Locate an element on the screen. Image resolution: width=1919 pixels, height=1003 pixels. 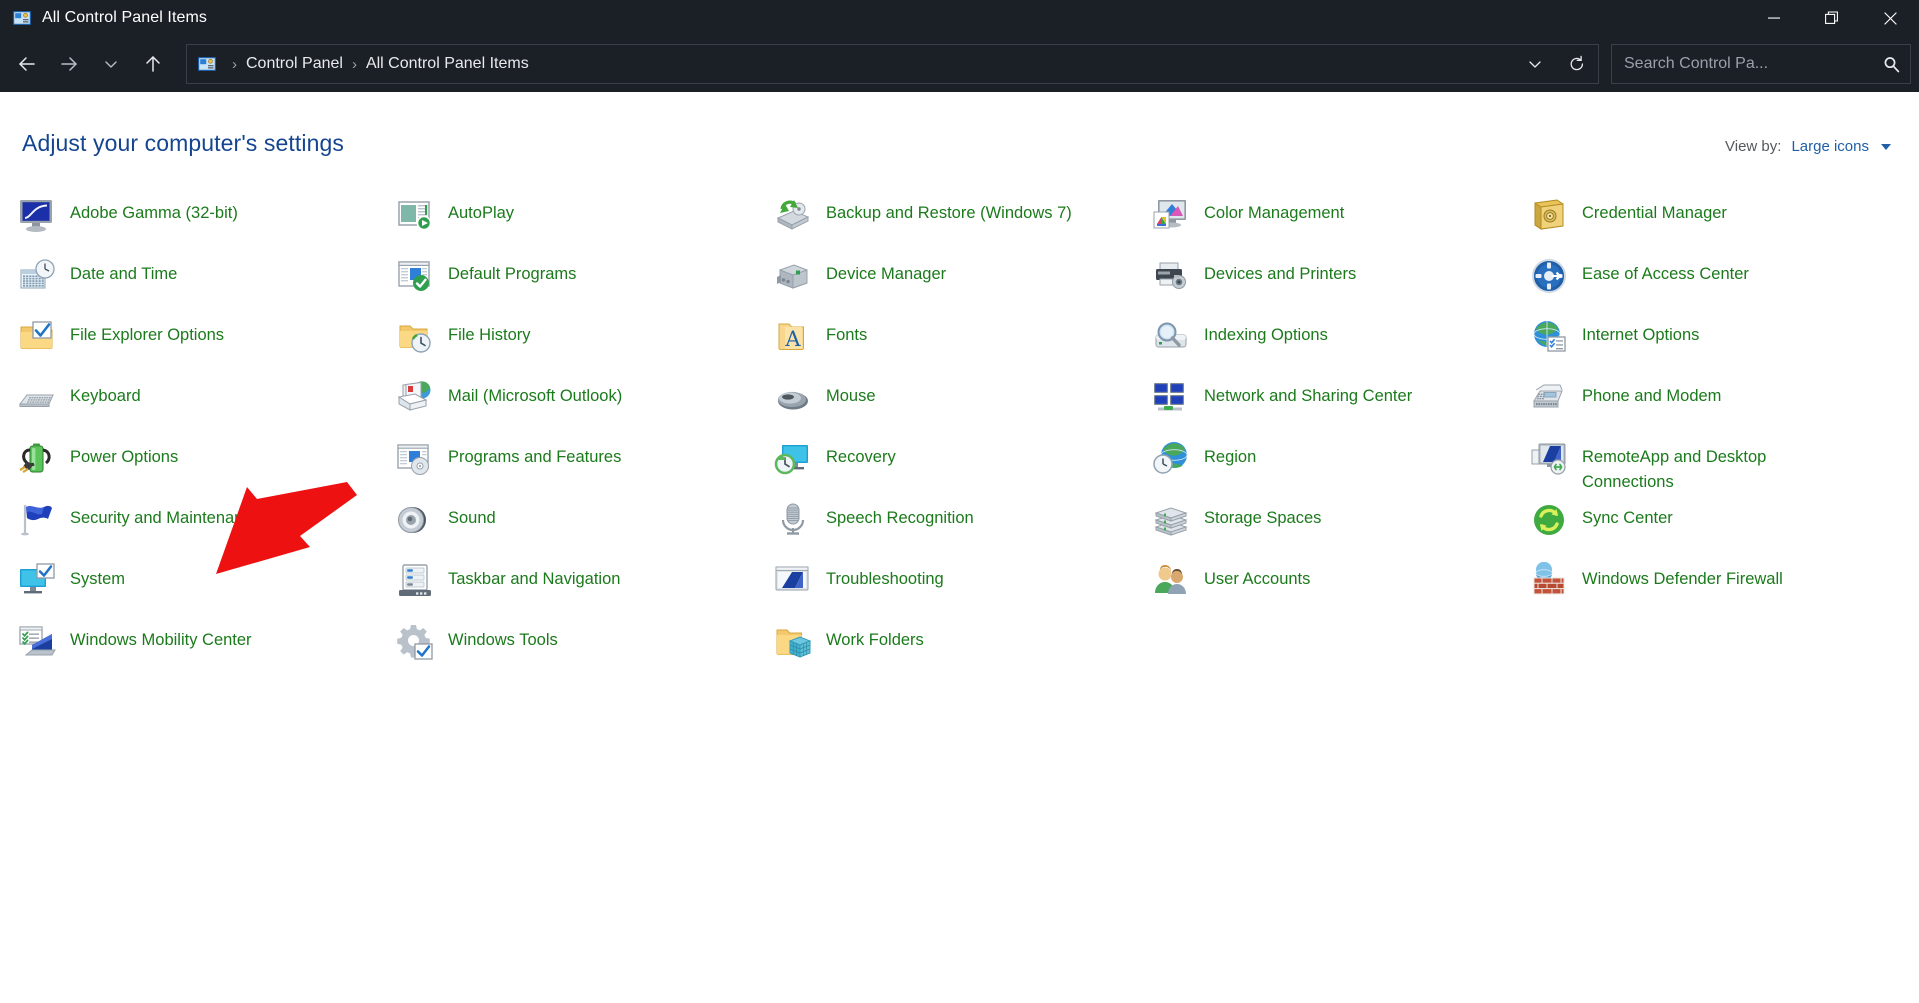
control-panel-item-label: RemoteApp and Desktop Connections is located at coordinates (1712, 467).